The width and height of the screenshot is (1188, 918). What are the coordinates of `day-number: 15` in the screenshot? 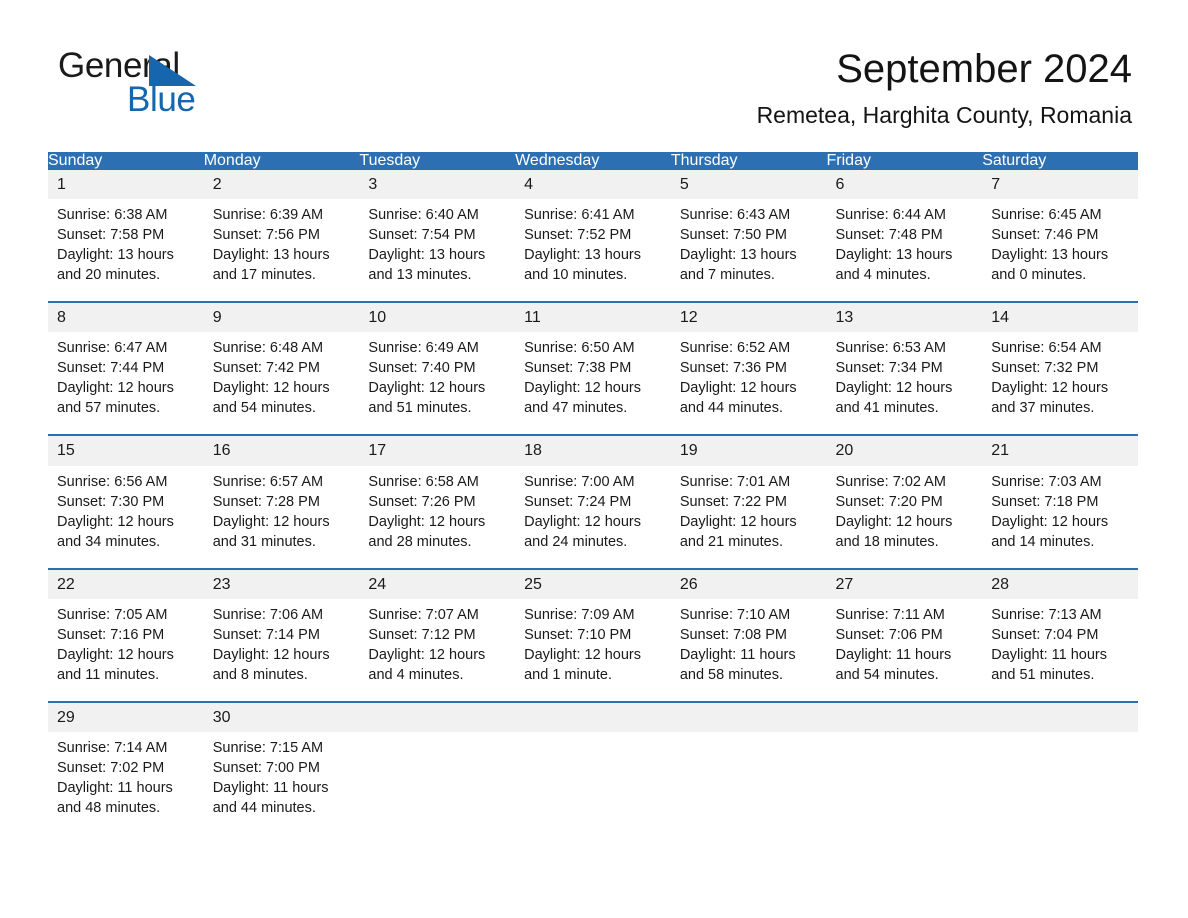 It's located at (126, 450).